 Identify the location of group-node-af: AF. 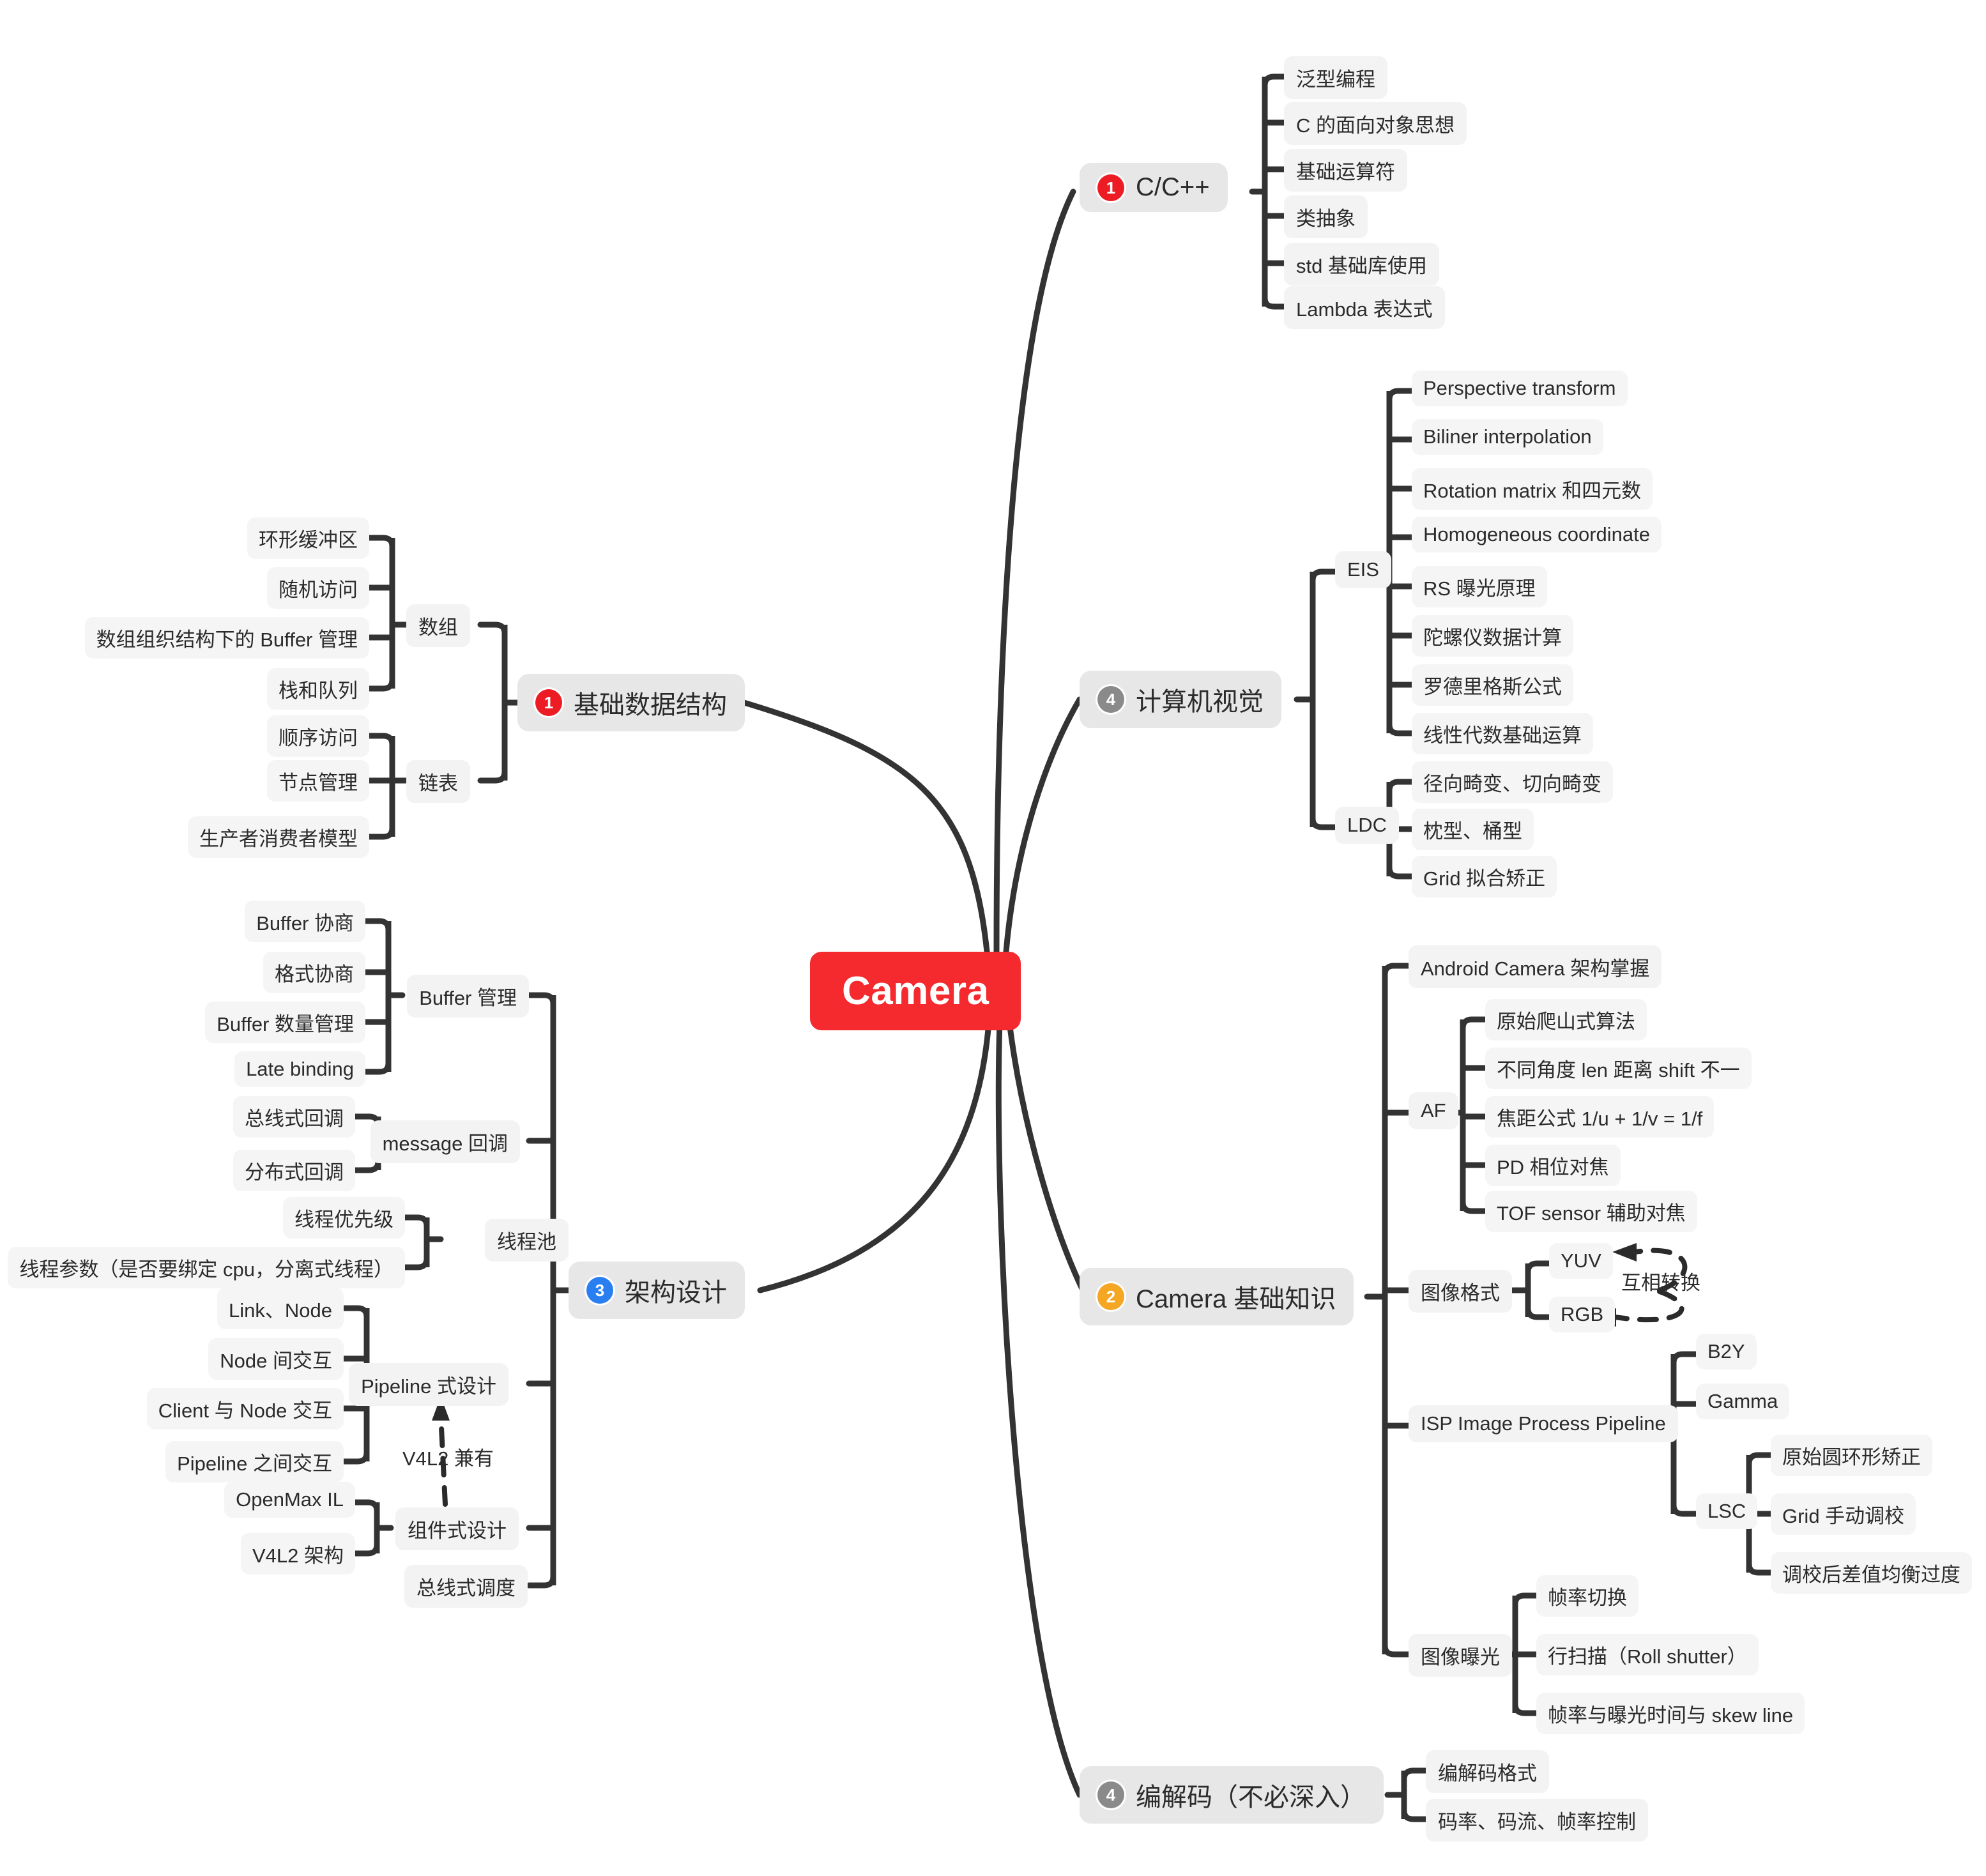
(1433, 1110).